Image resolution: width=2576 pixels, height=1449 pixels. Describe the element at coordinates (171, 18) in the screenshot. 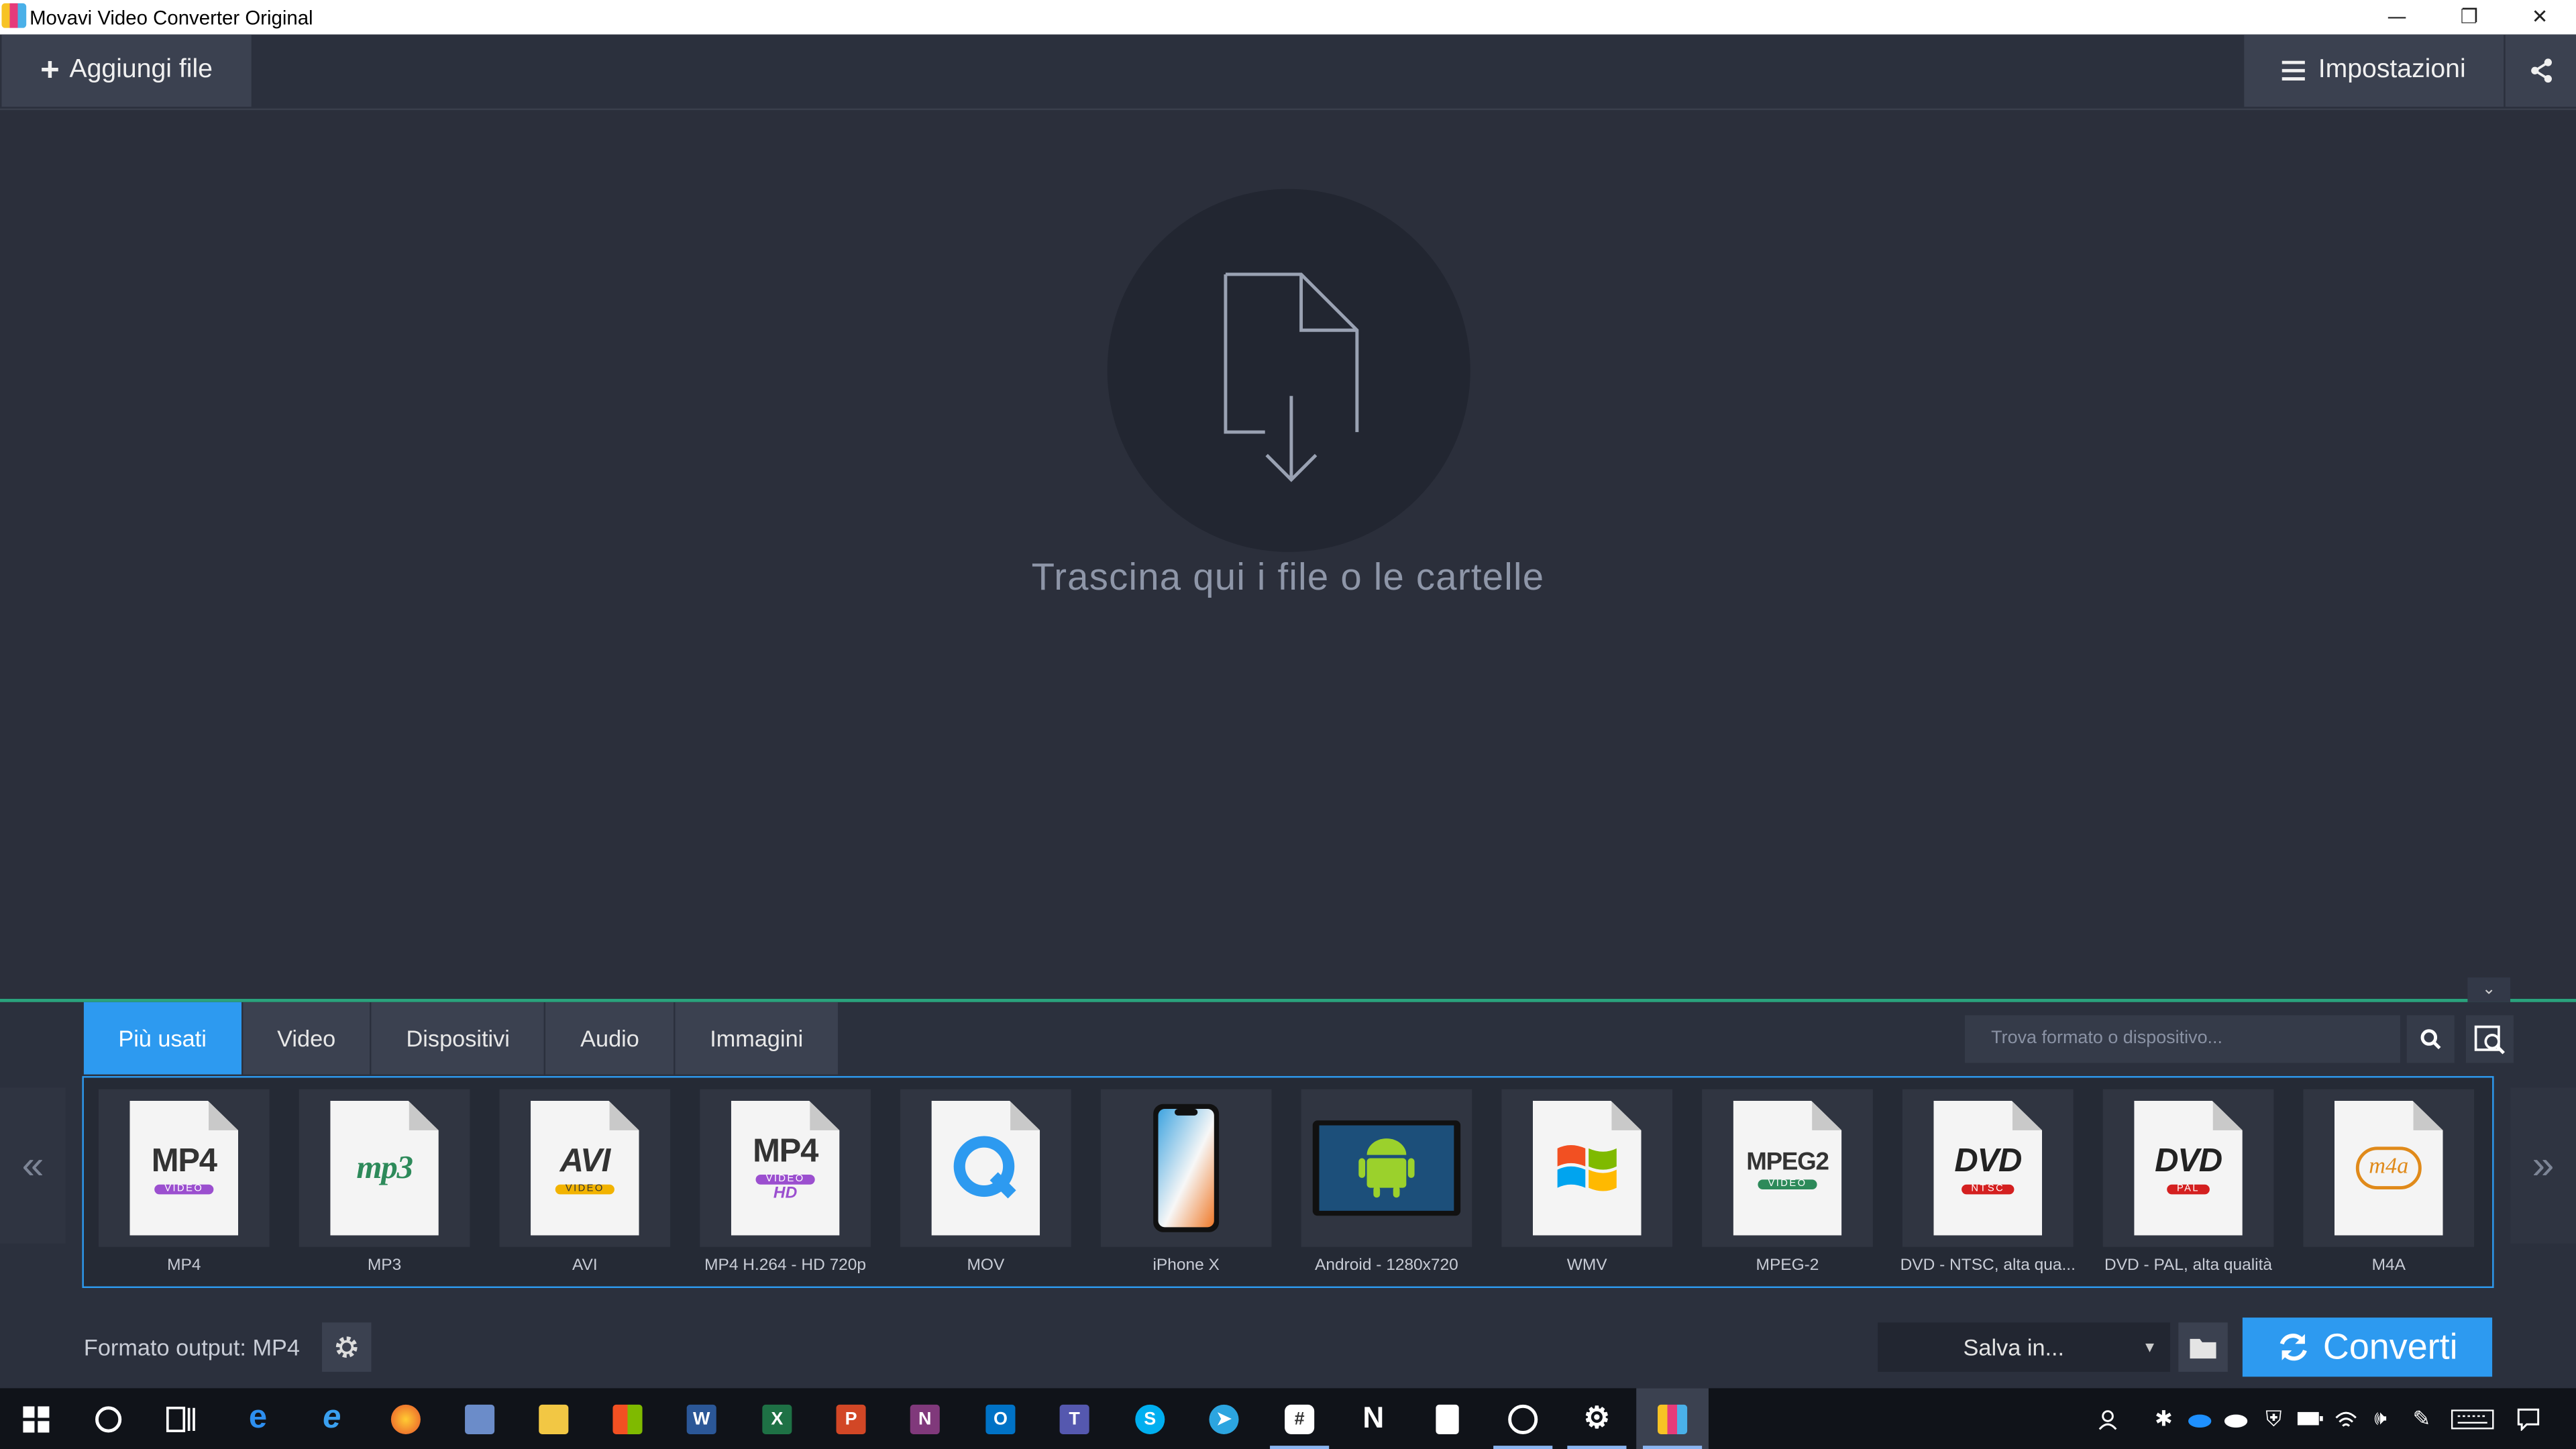

I see `window-title: Movavi Video Converter Original` at that location.